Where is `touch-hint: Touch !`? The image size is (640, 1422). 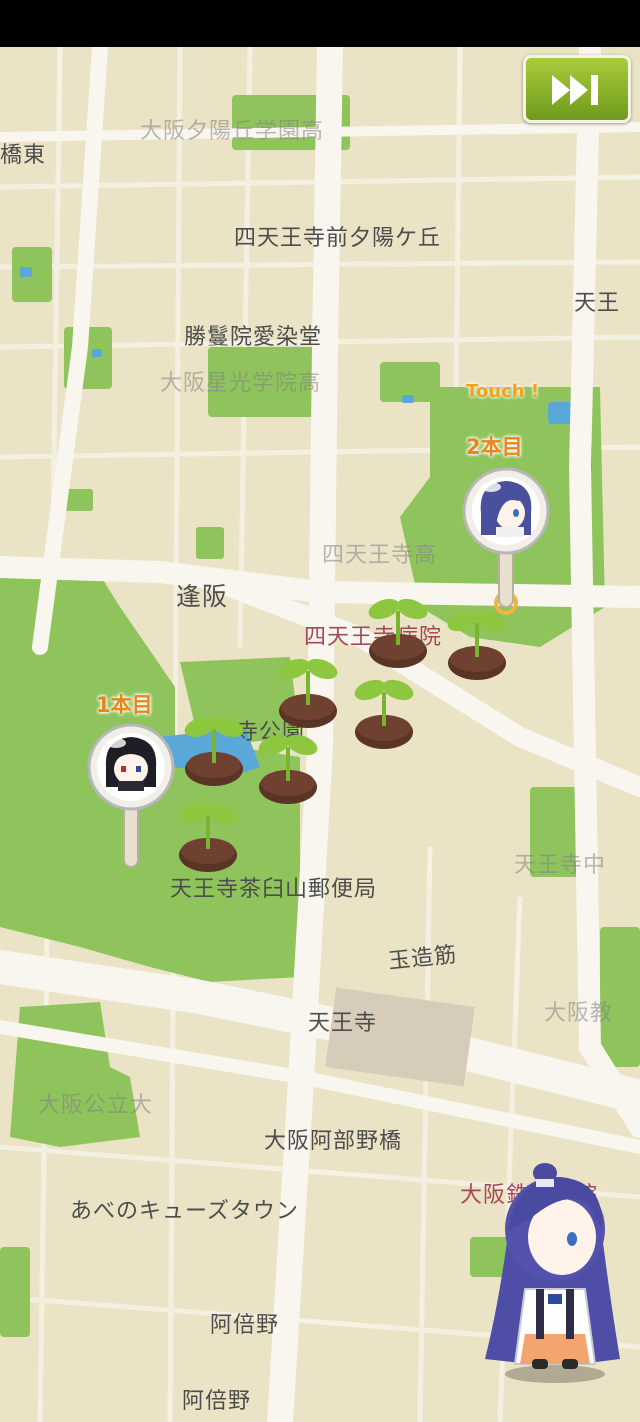
touch-hint: Touch ! is located at coordinates (503, 391).